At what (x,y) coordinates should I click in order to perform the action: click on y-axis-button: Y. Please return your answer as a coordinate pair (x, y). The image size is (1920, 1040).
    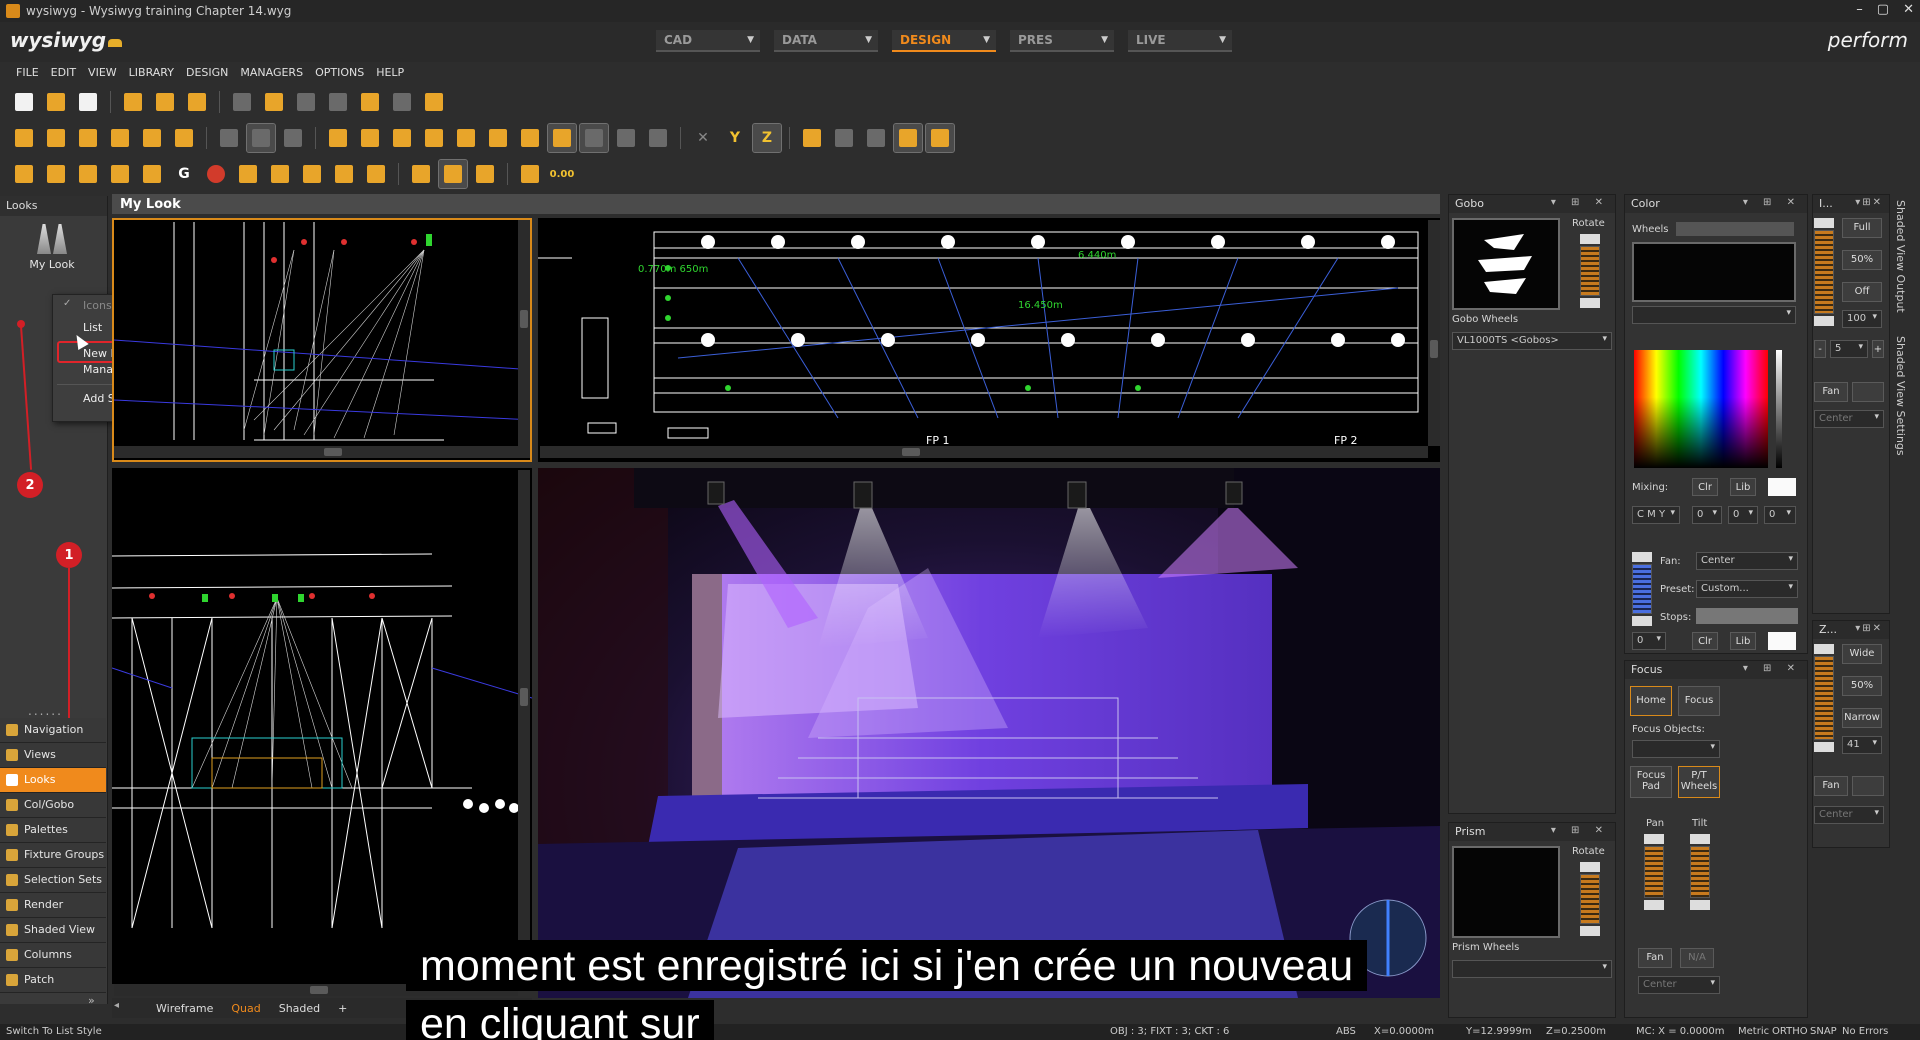
    Looking at the image, I should click on (735, 138).